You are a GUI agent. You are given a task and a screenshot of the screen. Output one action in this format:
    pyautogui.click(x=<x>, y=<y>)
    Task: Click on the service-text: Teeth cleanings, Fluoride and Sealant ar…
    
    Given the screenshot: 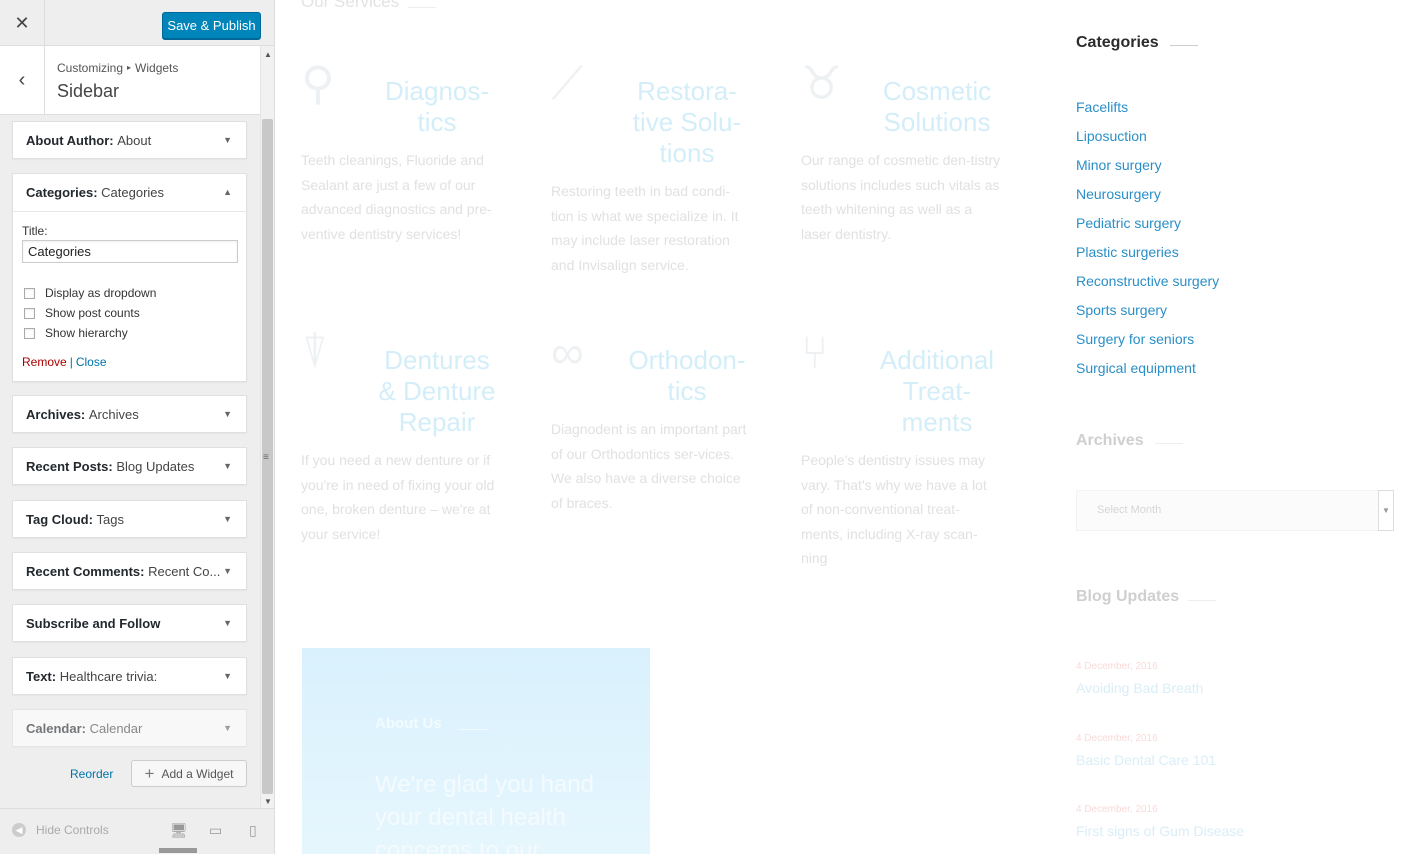 What is the action you would take?
    pyautogui.click(x=396, y=197)
    